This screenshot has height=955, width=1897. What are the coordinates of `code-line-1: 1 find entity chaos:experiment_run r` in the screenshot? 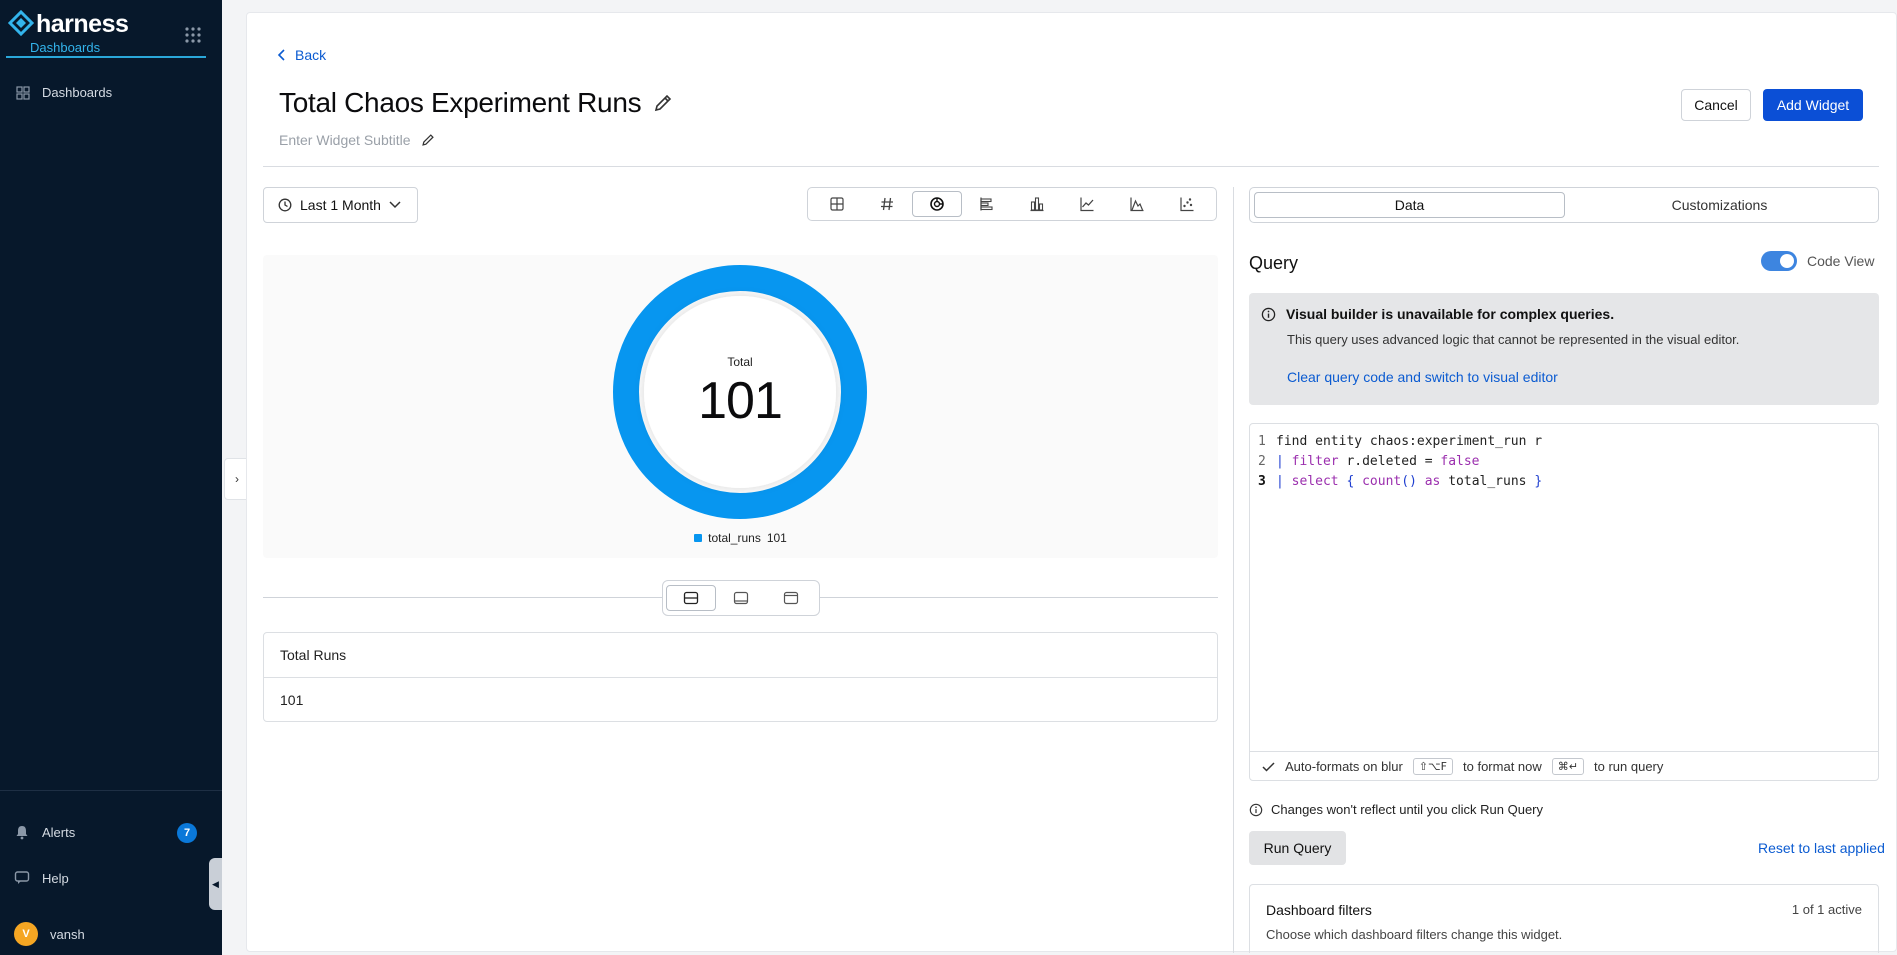 It's located at (1400, 441).